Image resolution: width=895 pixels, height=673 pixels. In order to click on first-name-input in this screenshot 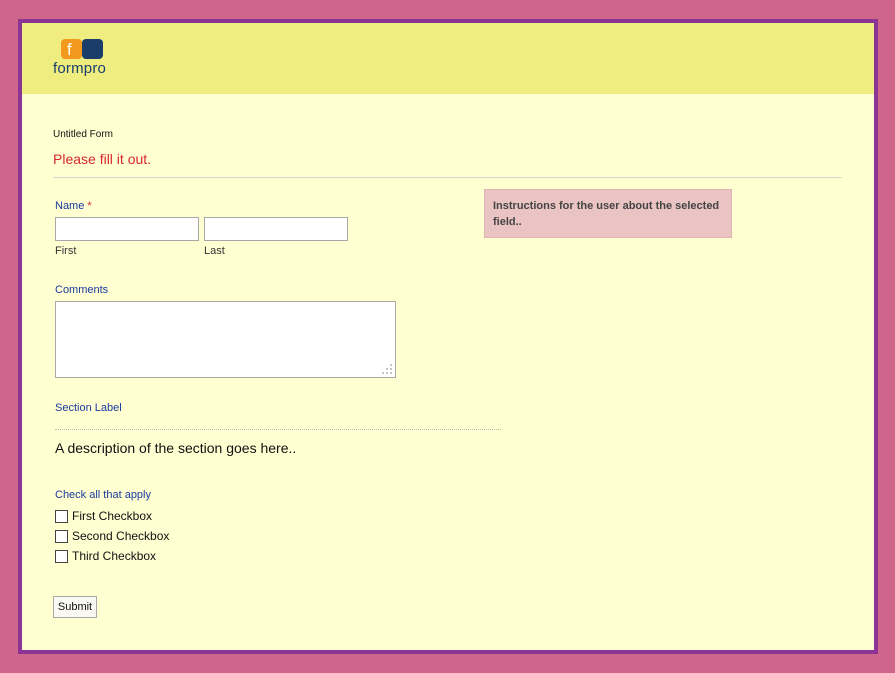, I will do `click(127, 229)`.